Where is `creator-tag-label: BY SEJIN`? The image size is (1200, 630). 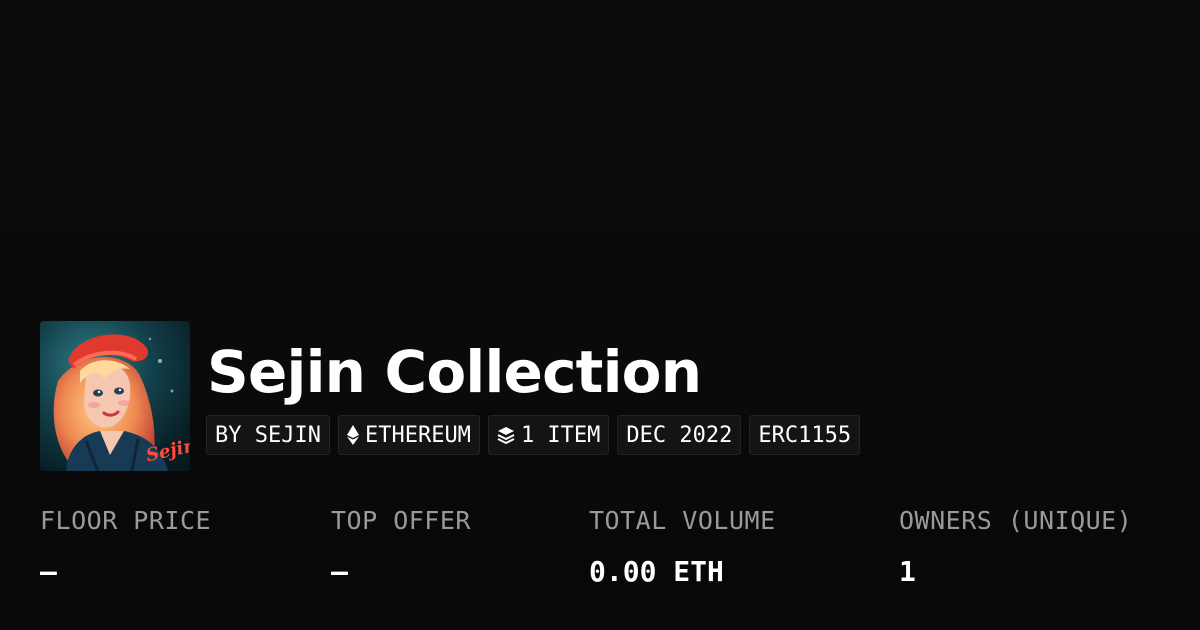
creator-tag-label: BY SEJIN is located at coordinates (268, 435).